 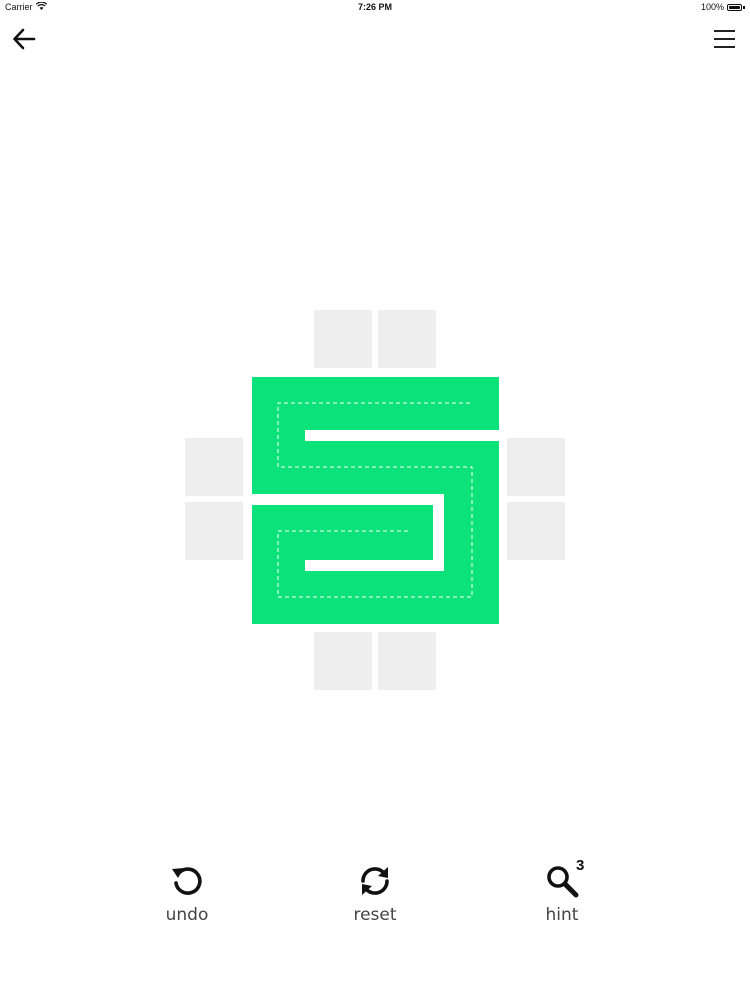 What do you see at coordinates (563, 882) in the screenshot?
I see `magnifier-icon` at bounding box center [563, 882].